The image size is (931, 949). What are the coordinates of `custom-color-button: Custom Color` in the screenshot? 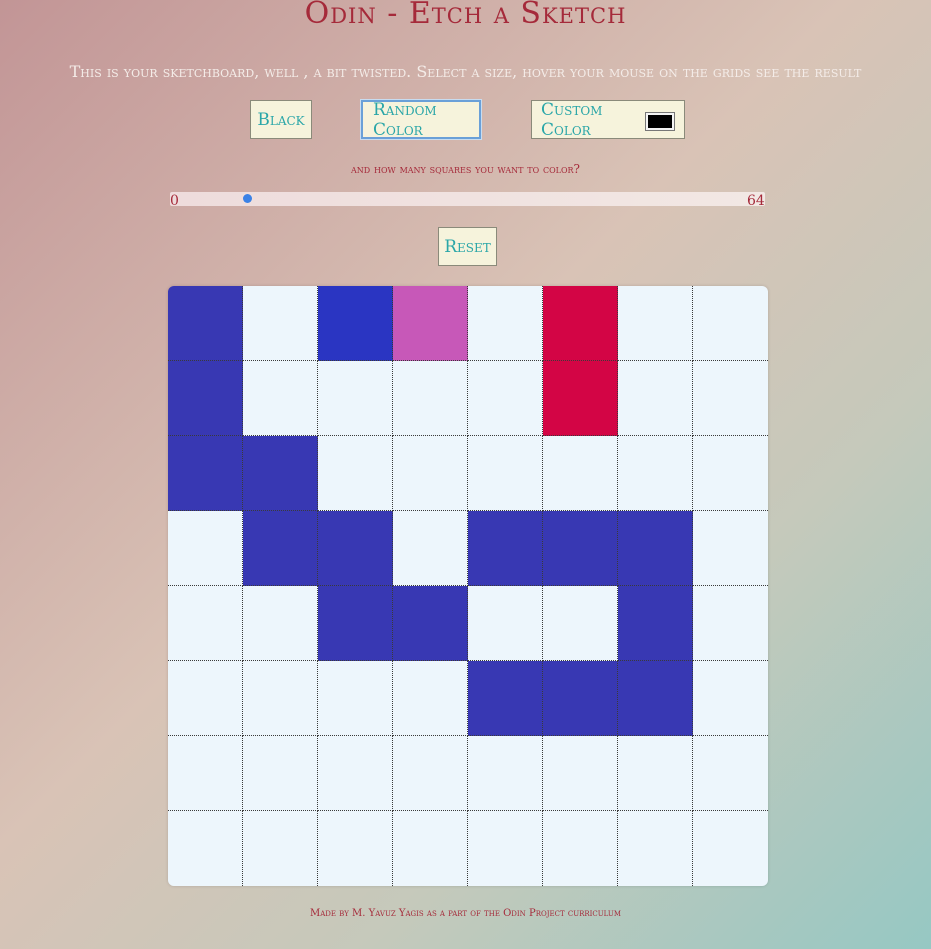 It's located at (608, 119).